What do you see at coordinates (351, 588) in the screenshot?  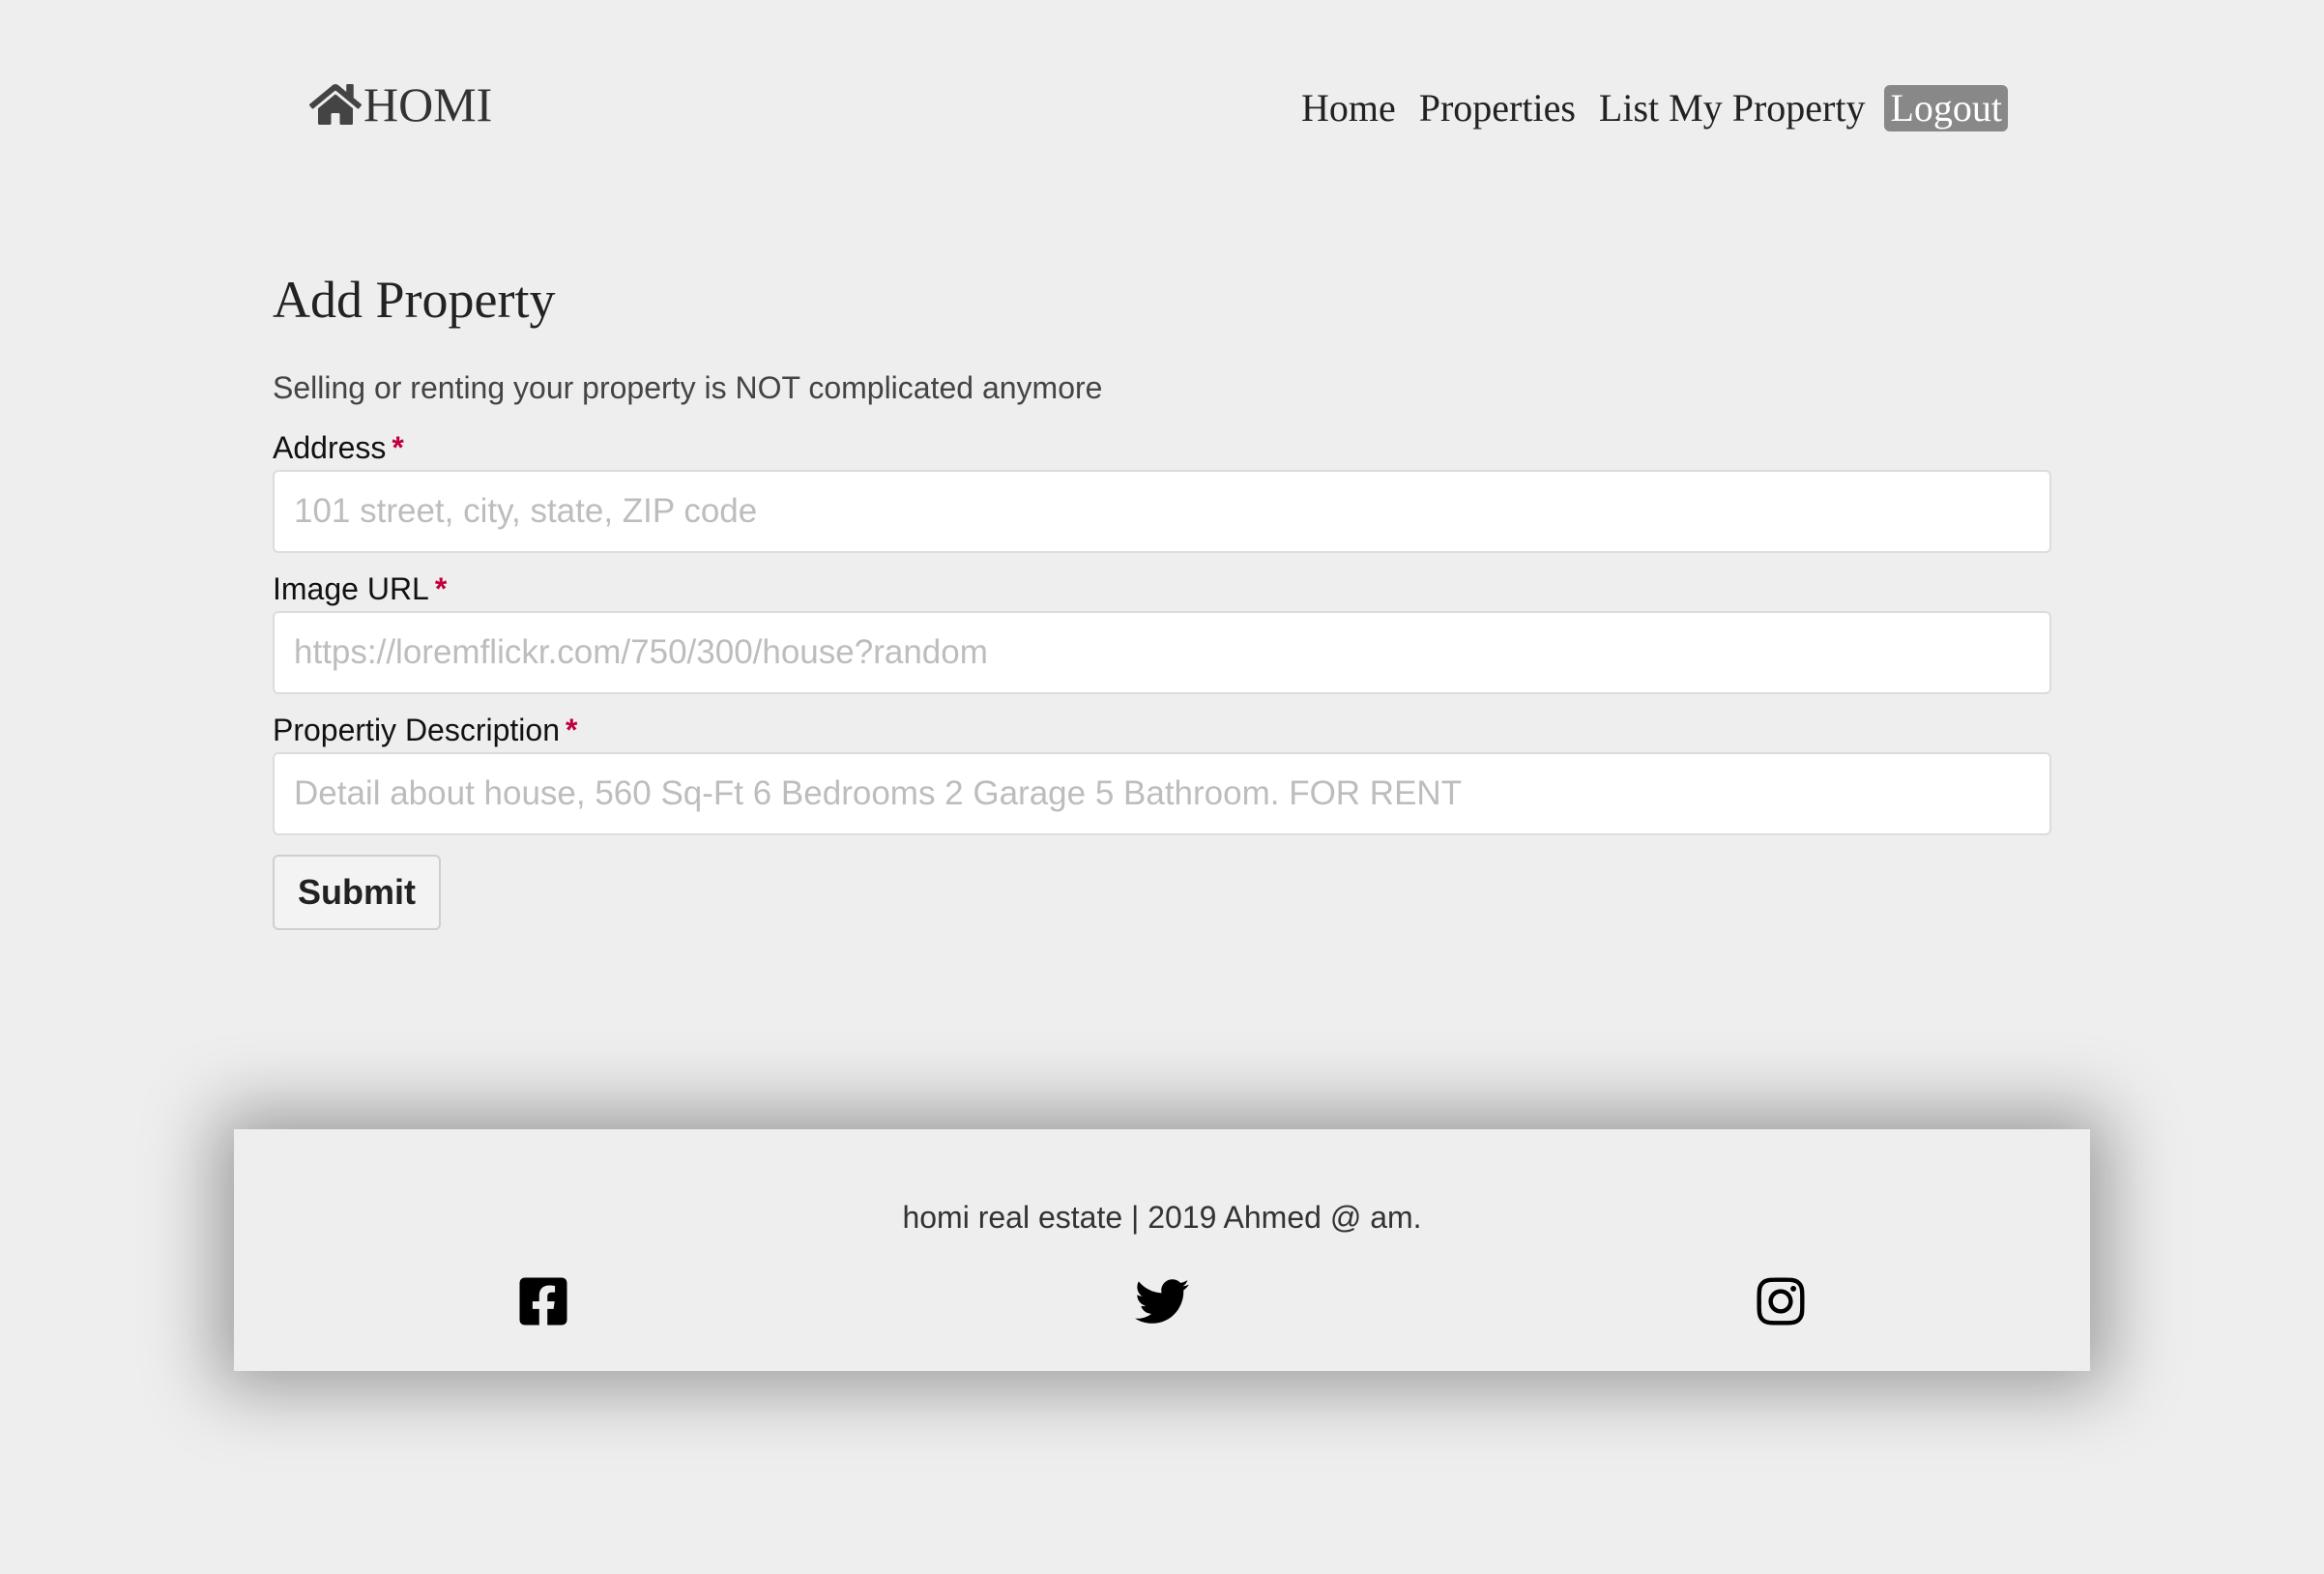 I see `image-url-label-text: Image URL` at bounding box center [351, 588].